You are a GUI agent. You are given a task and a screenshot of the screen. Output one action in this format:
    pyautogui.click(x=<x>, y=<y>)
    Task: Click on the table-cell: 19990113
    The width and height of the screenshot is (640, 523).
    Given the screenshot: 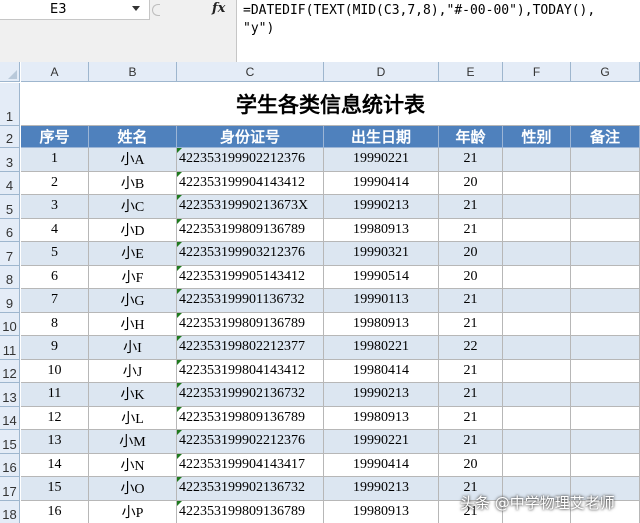 What is the action you would take?
    pyautogui.click(x=381, y=301)
    